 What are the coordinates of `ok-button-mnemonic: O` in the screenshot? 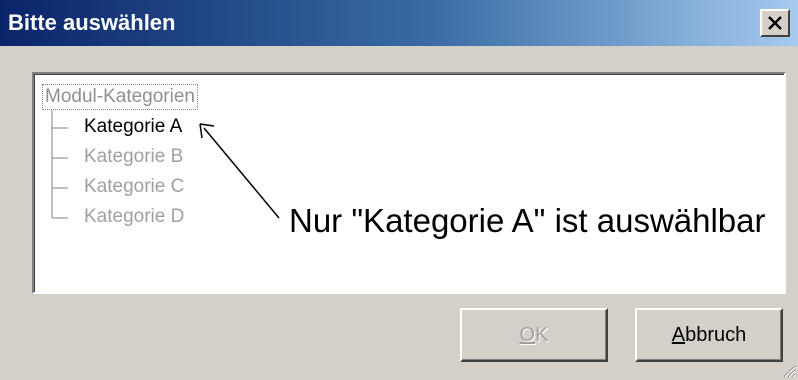 It's located at (527, 334).